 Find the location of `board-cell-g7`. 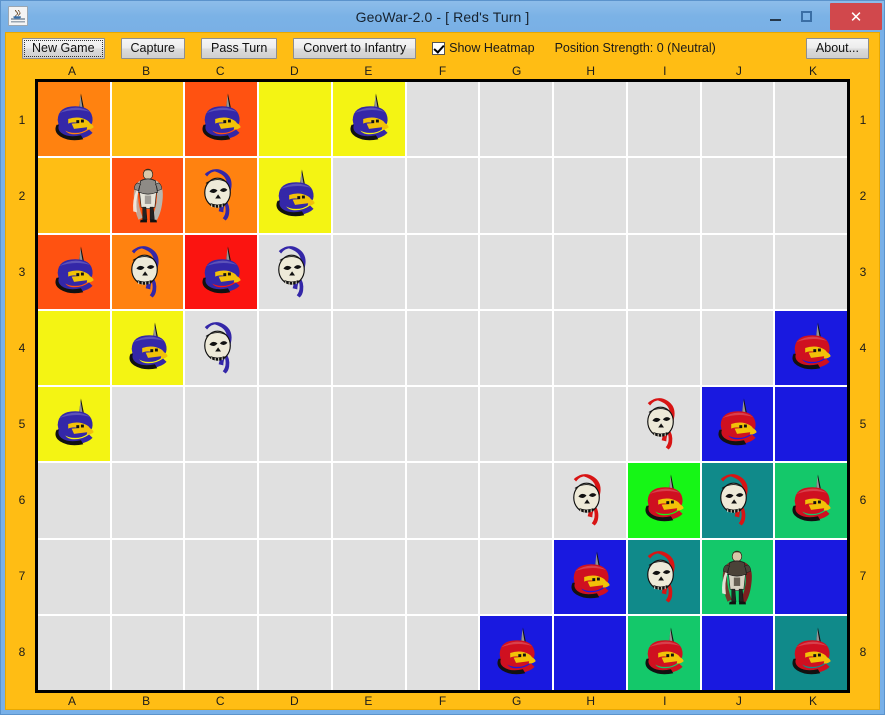

board-cell-g7 is located at coordinates (516, 576).